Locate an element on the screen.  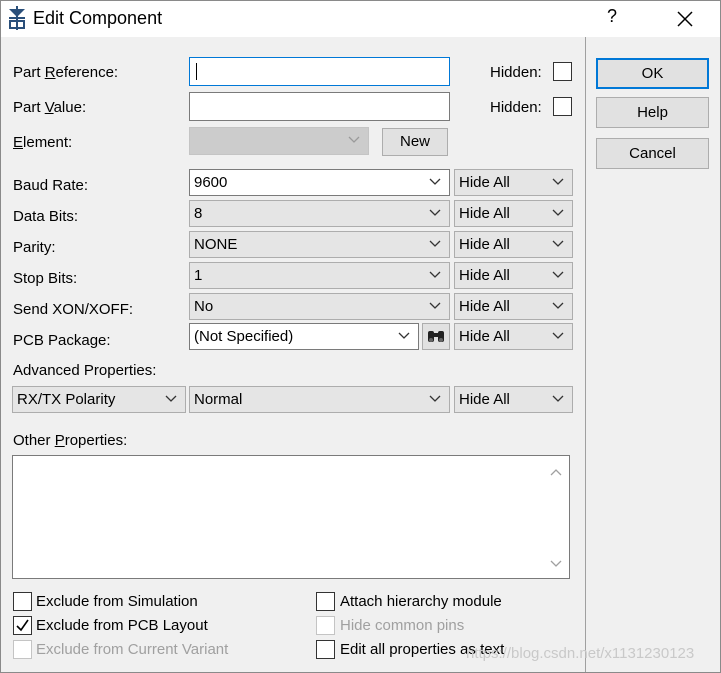
part-value-input is located at coordinates (319, 106).